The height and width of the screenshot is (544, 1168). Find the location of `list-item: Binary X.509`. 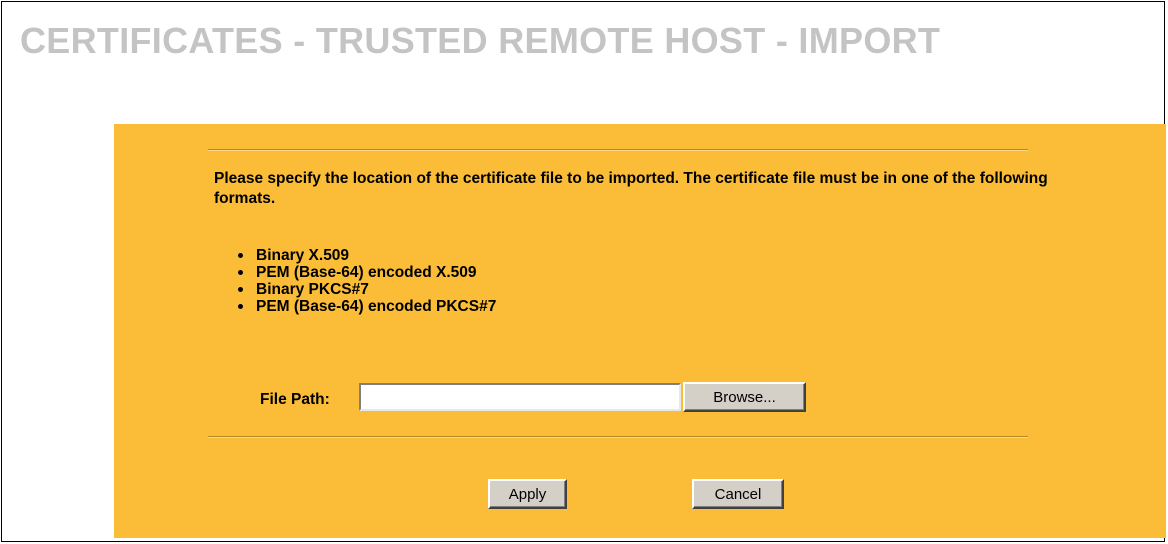

list-item: Binary X.509 is located at coordinates (366, 255).